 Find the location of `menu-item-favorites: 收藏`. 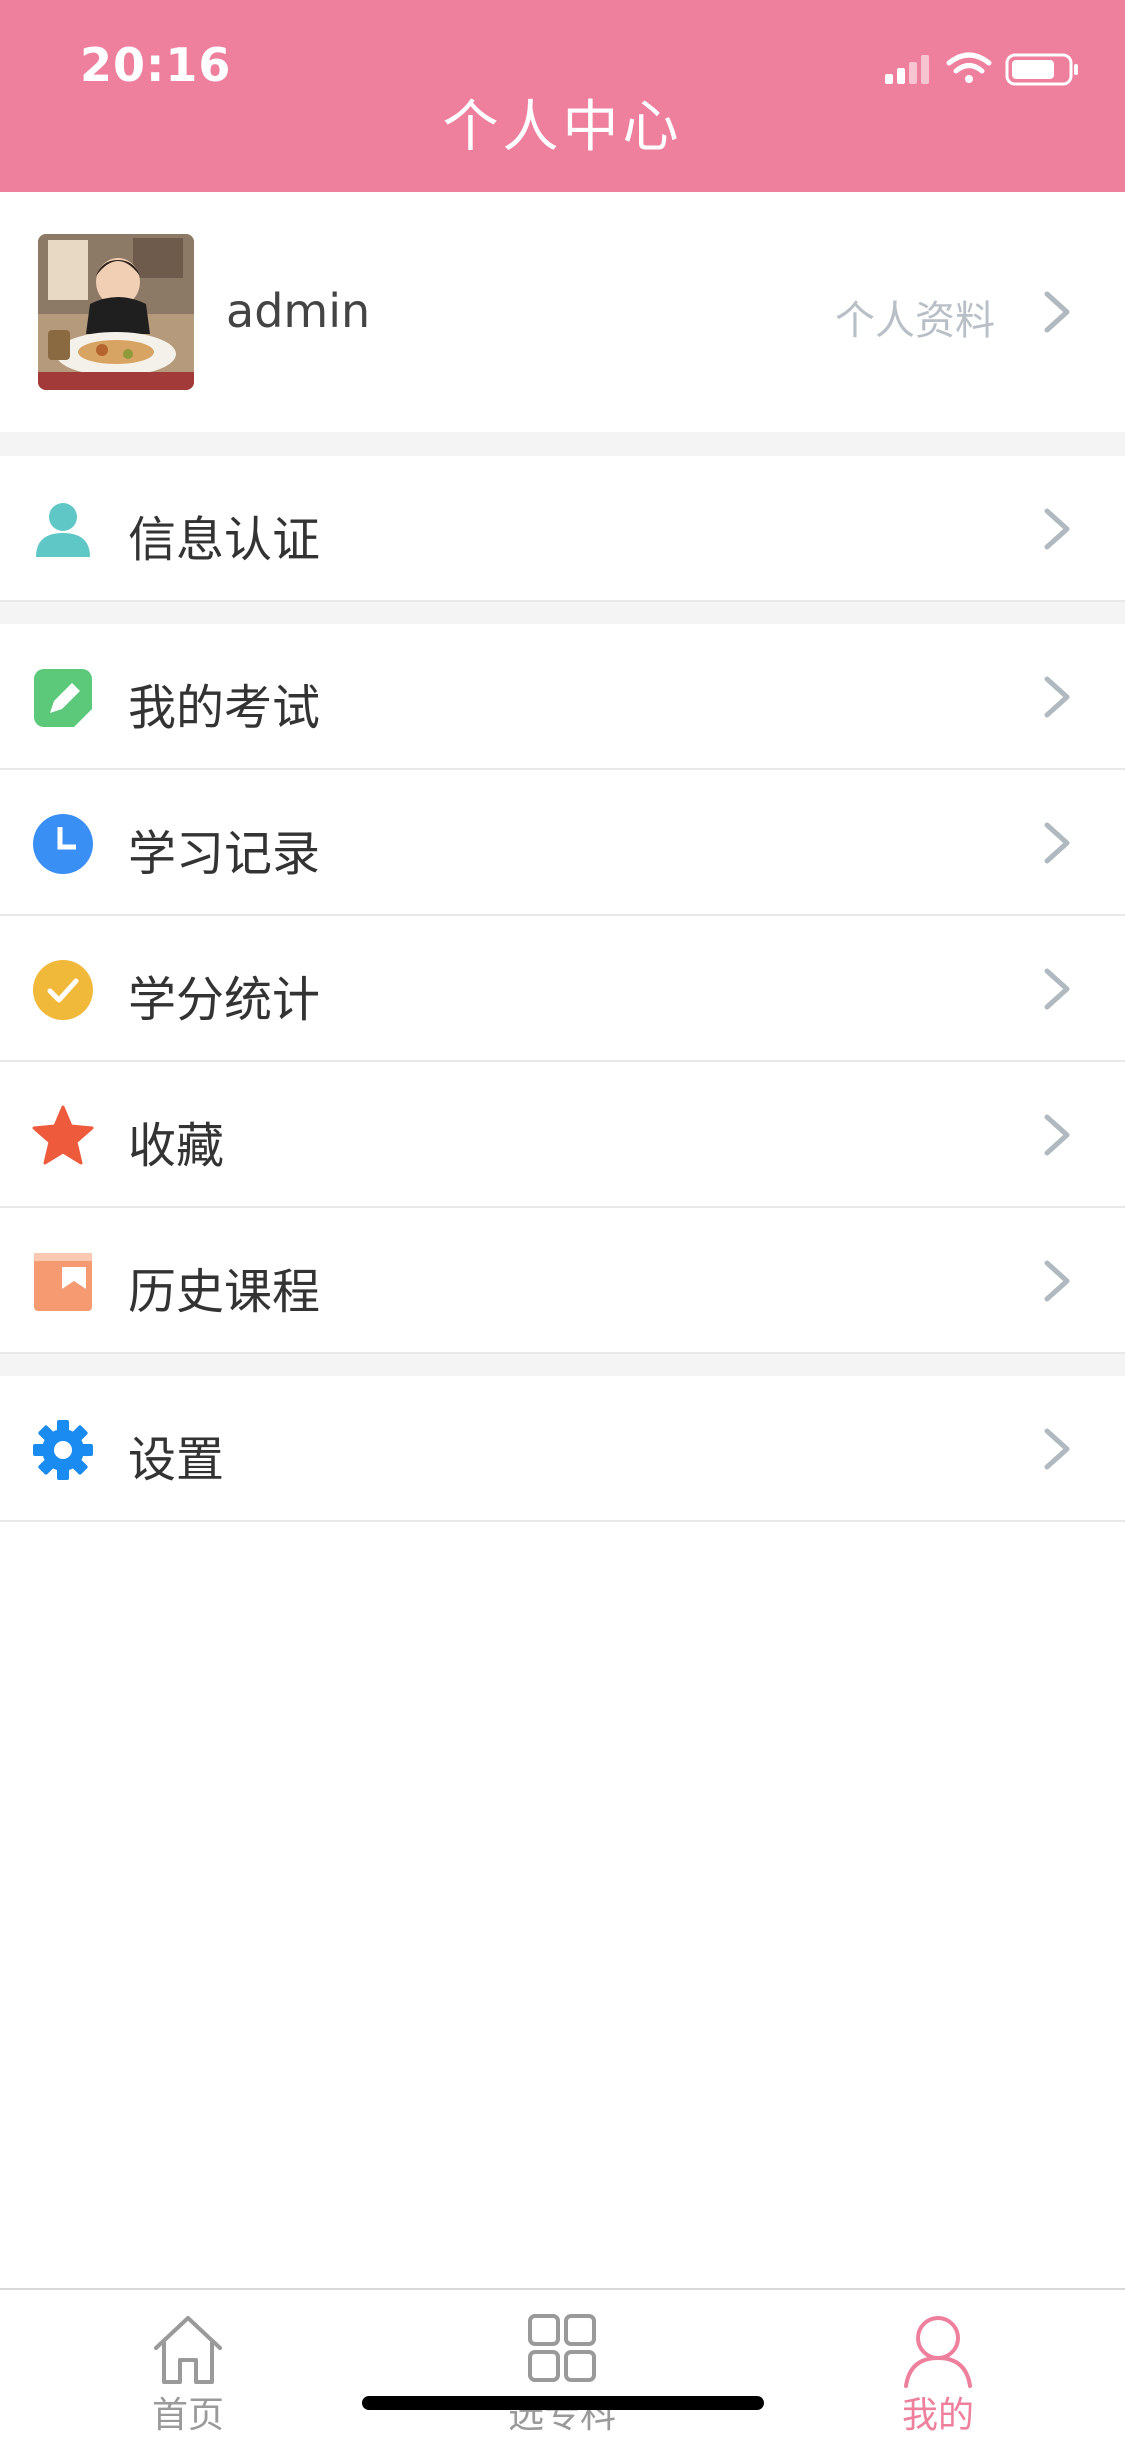

menu-item-favorites: 收藏 is located at coordinates (562, 1135).